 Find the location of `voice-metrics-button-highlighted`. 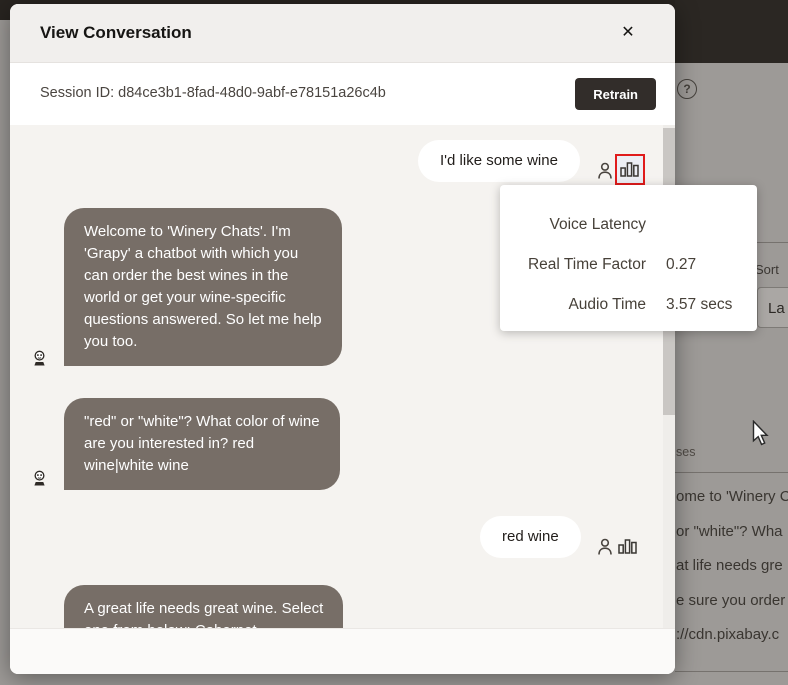

voice-metrics-button-highlighted is located at coordinates (630, 169).